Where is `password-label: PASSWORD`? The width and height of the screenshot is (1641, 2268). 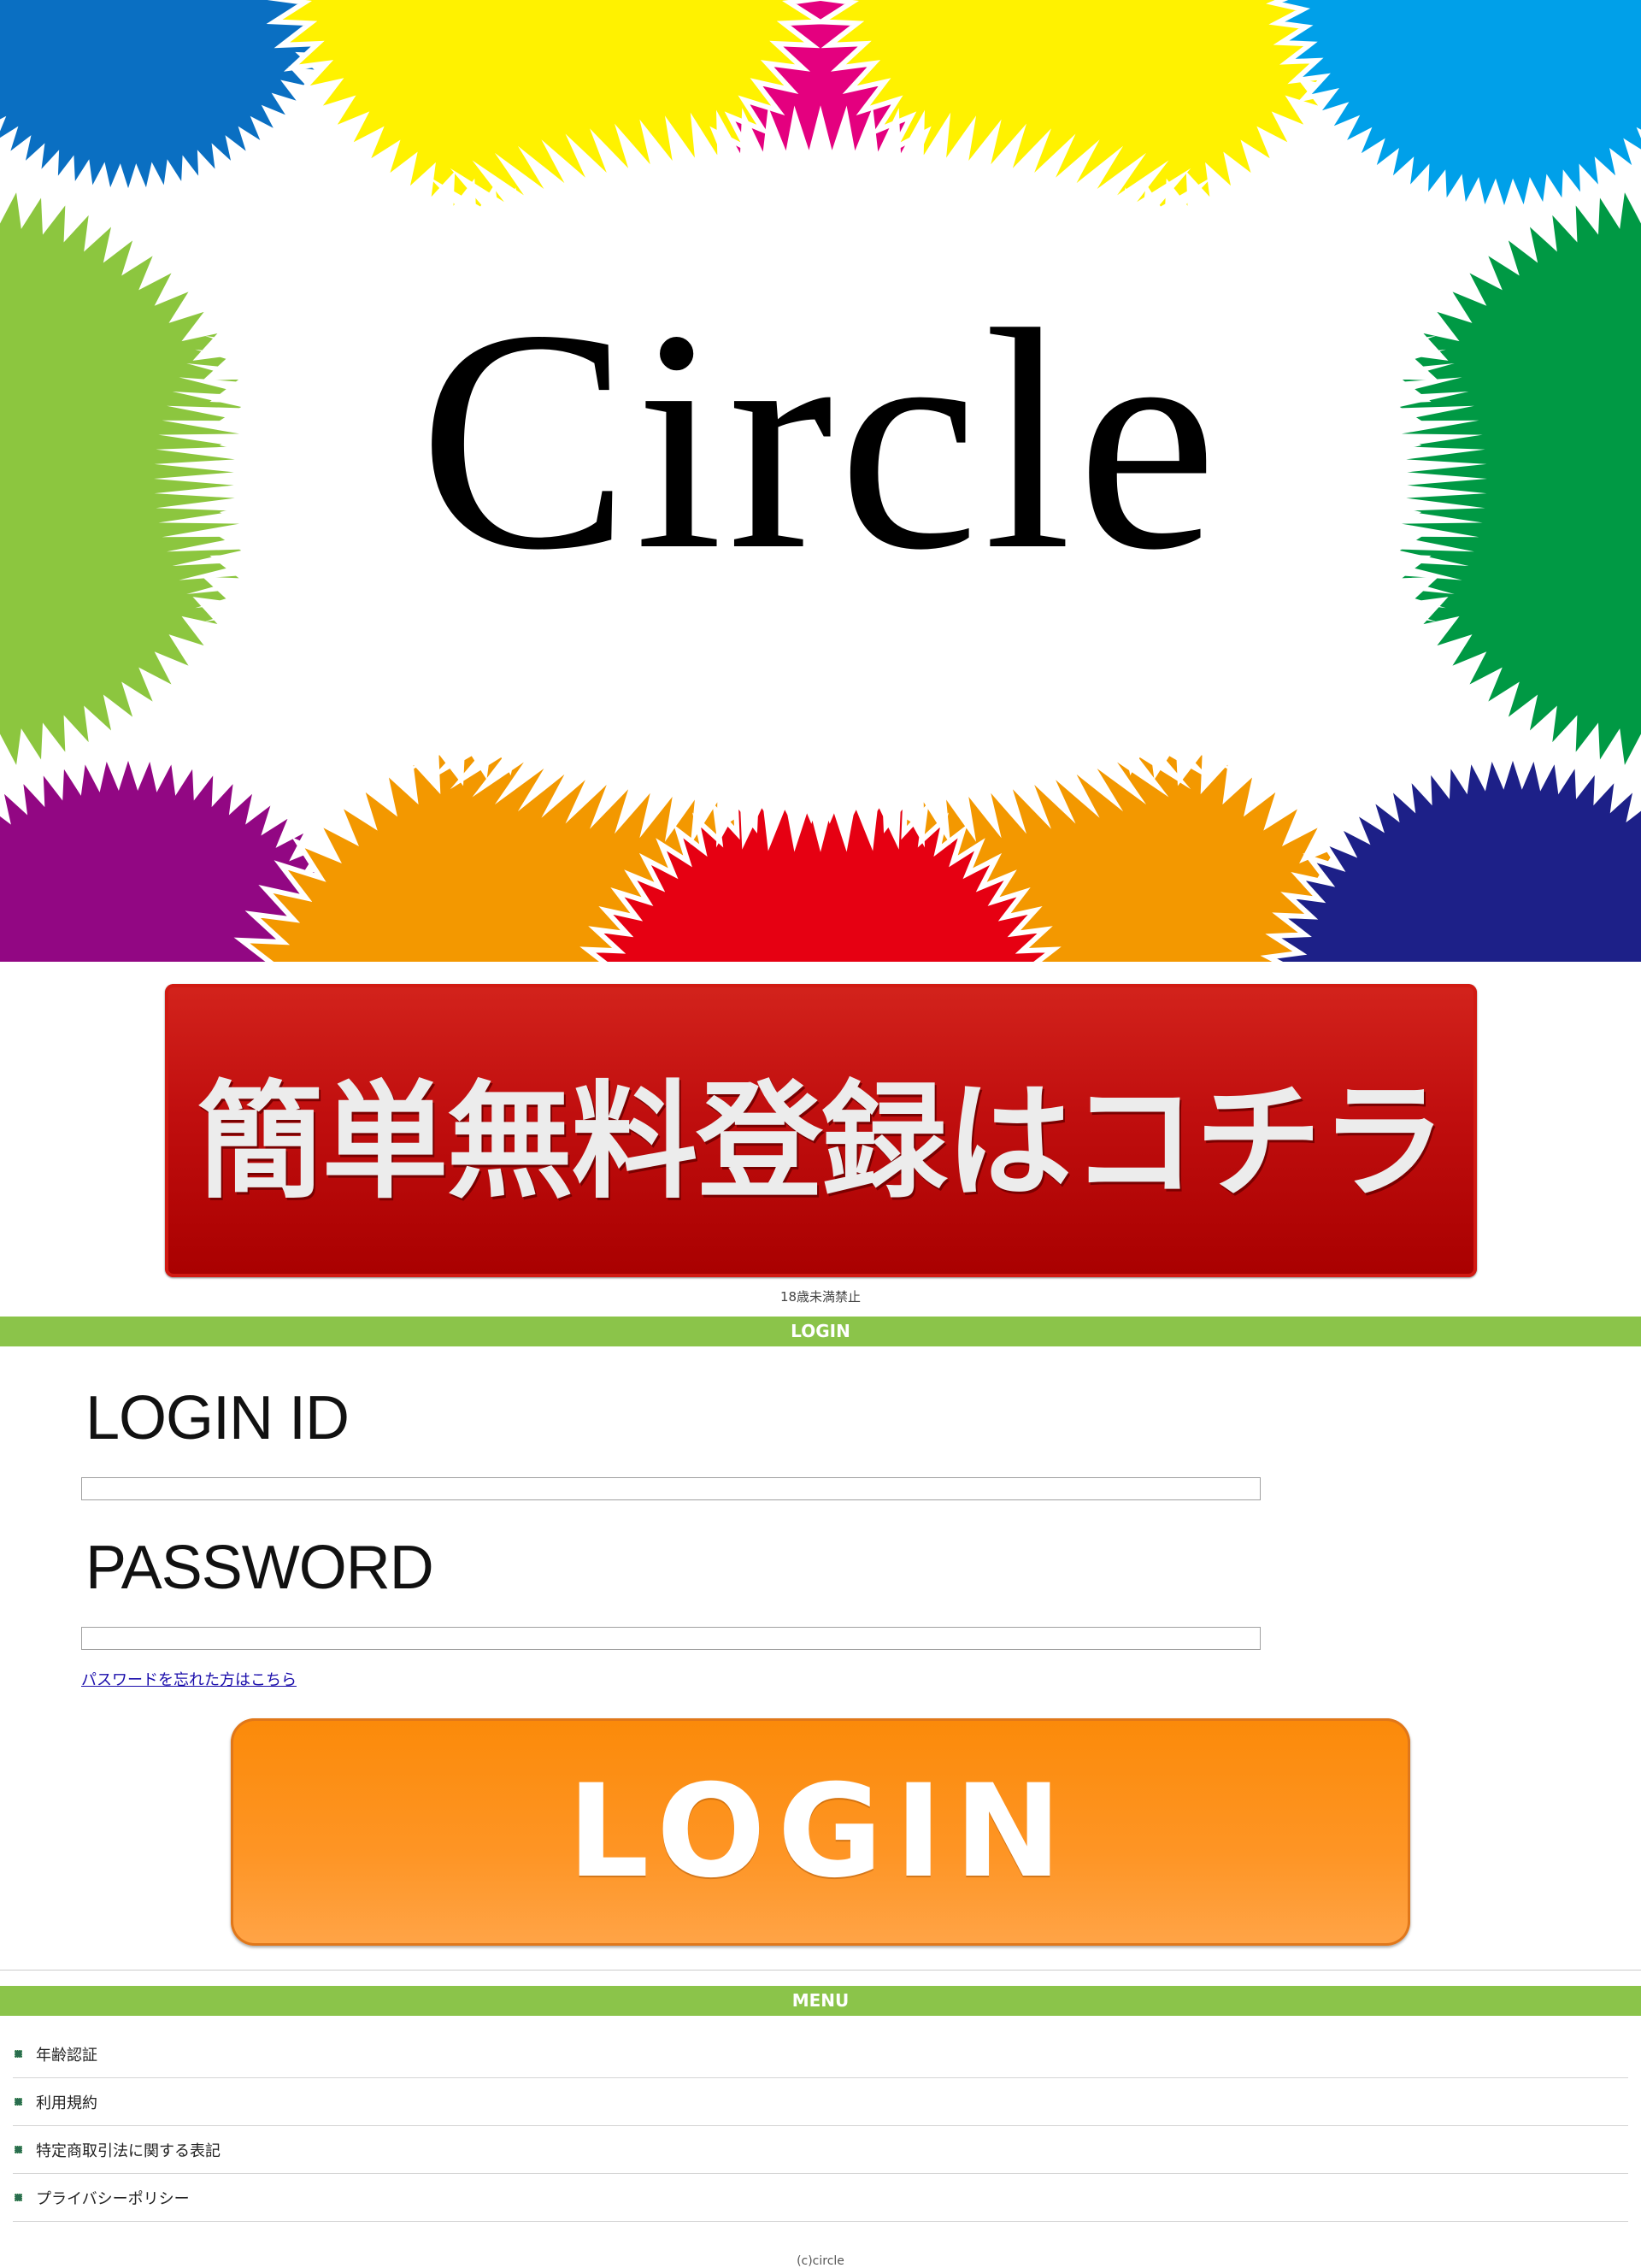 password-label: PASSWORD is located at coordinates (260, 1568).